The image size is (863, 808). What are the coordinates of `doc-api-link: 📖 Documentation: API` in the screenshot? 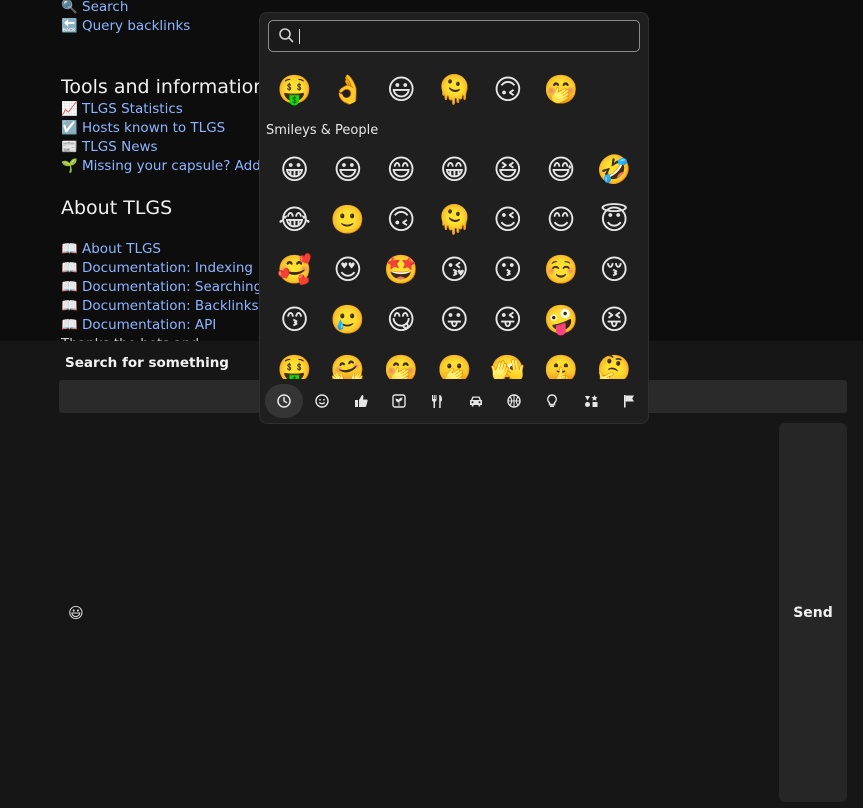 It's located at (161, 325).